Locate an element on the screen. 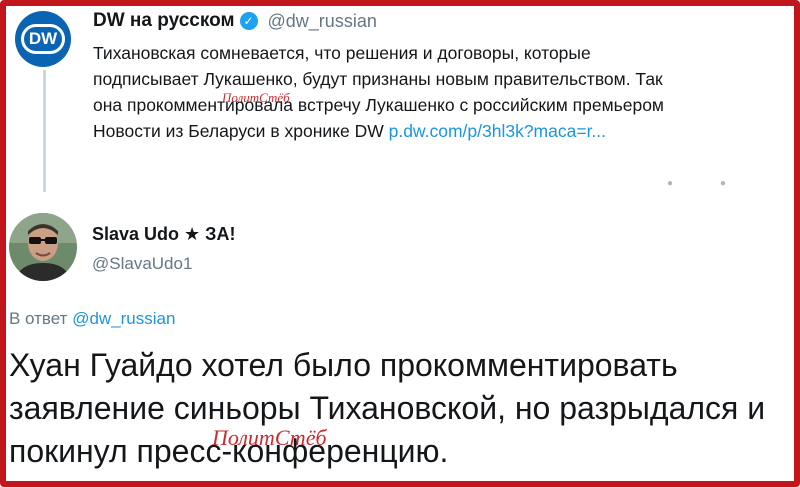  dw-avatar: DW is located at coordinates (43, 39).